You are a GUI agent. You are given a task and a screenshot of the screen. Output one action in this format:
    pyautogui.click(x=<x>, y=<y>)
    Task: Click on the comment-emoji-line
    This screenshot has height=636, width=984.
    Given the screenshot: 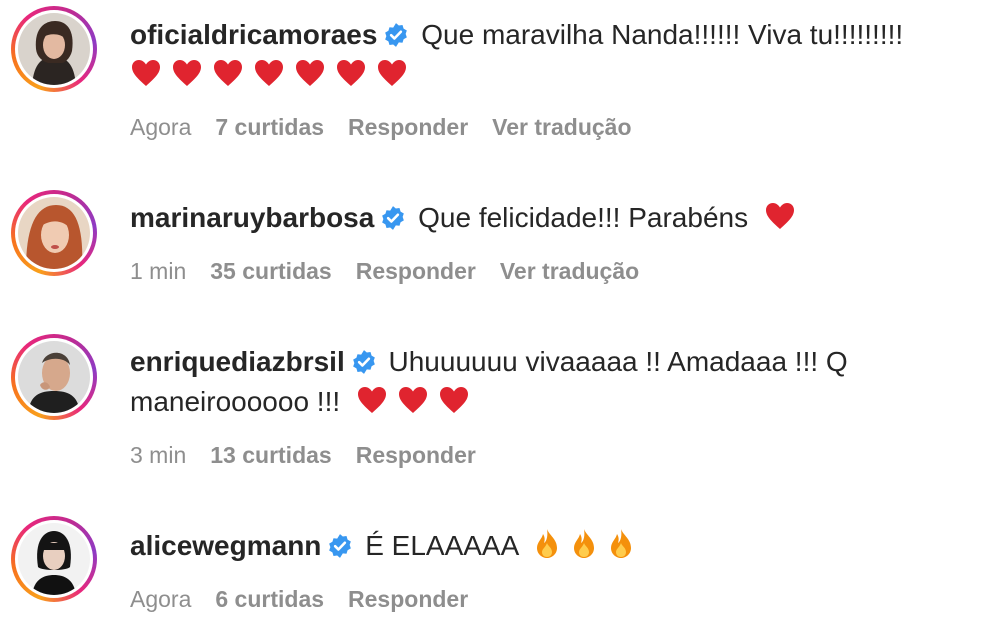 What is the action you would take?
    pyautogui.click(x=273, y=77)
    